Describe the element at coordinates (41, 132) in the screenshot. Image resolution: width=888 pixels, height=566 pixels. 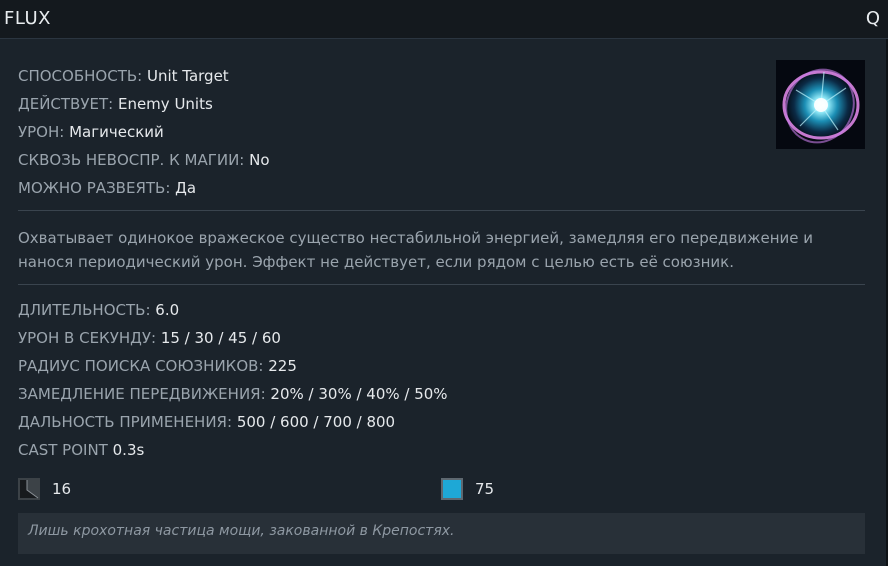
I see `attr-label: УРОН:` at that location.